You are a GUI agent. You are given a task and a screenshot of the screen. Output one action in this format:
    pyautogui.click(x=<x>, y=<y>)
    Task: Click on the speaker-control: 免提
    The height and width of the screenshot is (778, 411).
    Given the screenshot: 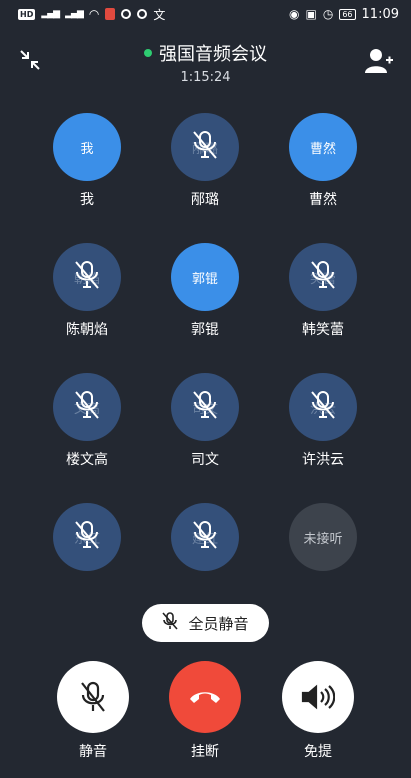 What is the action you would take?
    pyautogui.click(x=318, y=711)
    